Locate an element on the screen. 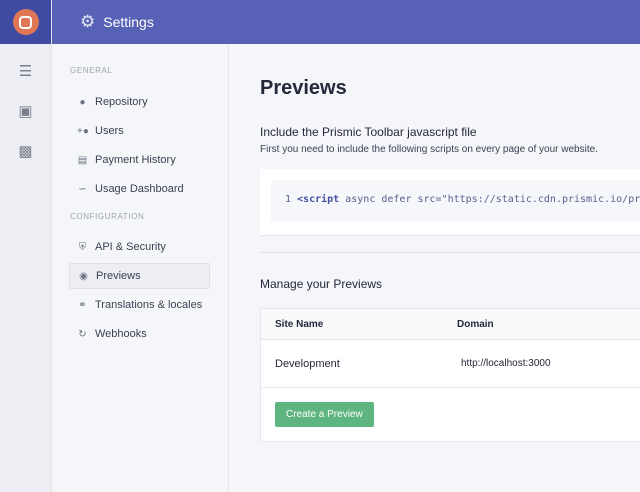 Image resolution: width=640 pixels, height=492 pixels. prismic-logo-icon is located at coordinates (25, 22).